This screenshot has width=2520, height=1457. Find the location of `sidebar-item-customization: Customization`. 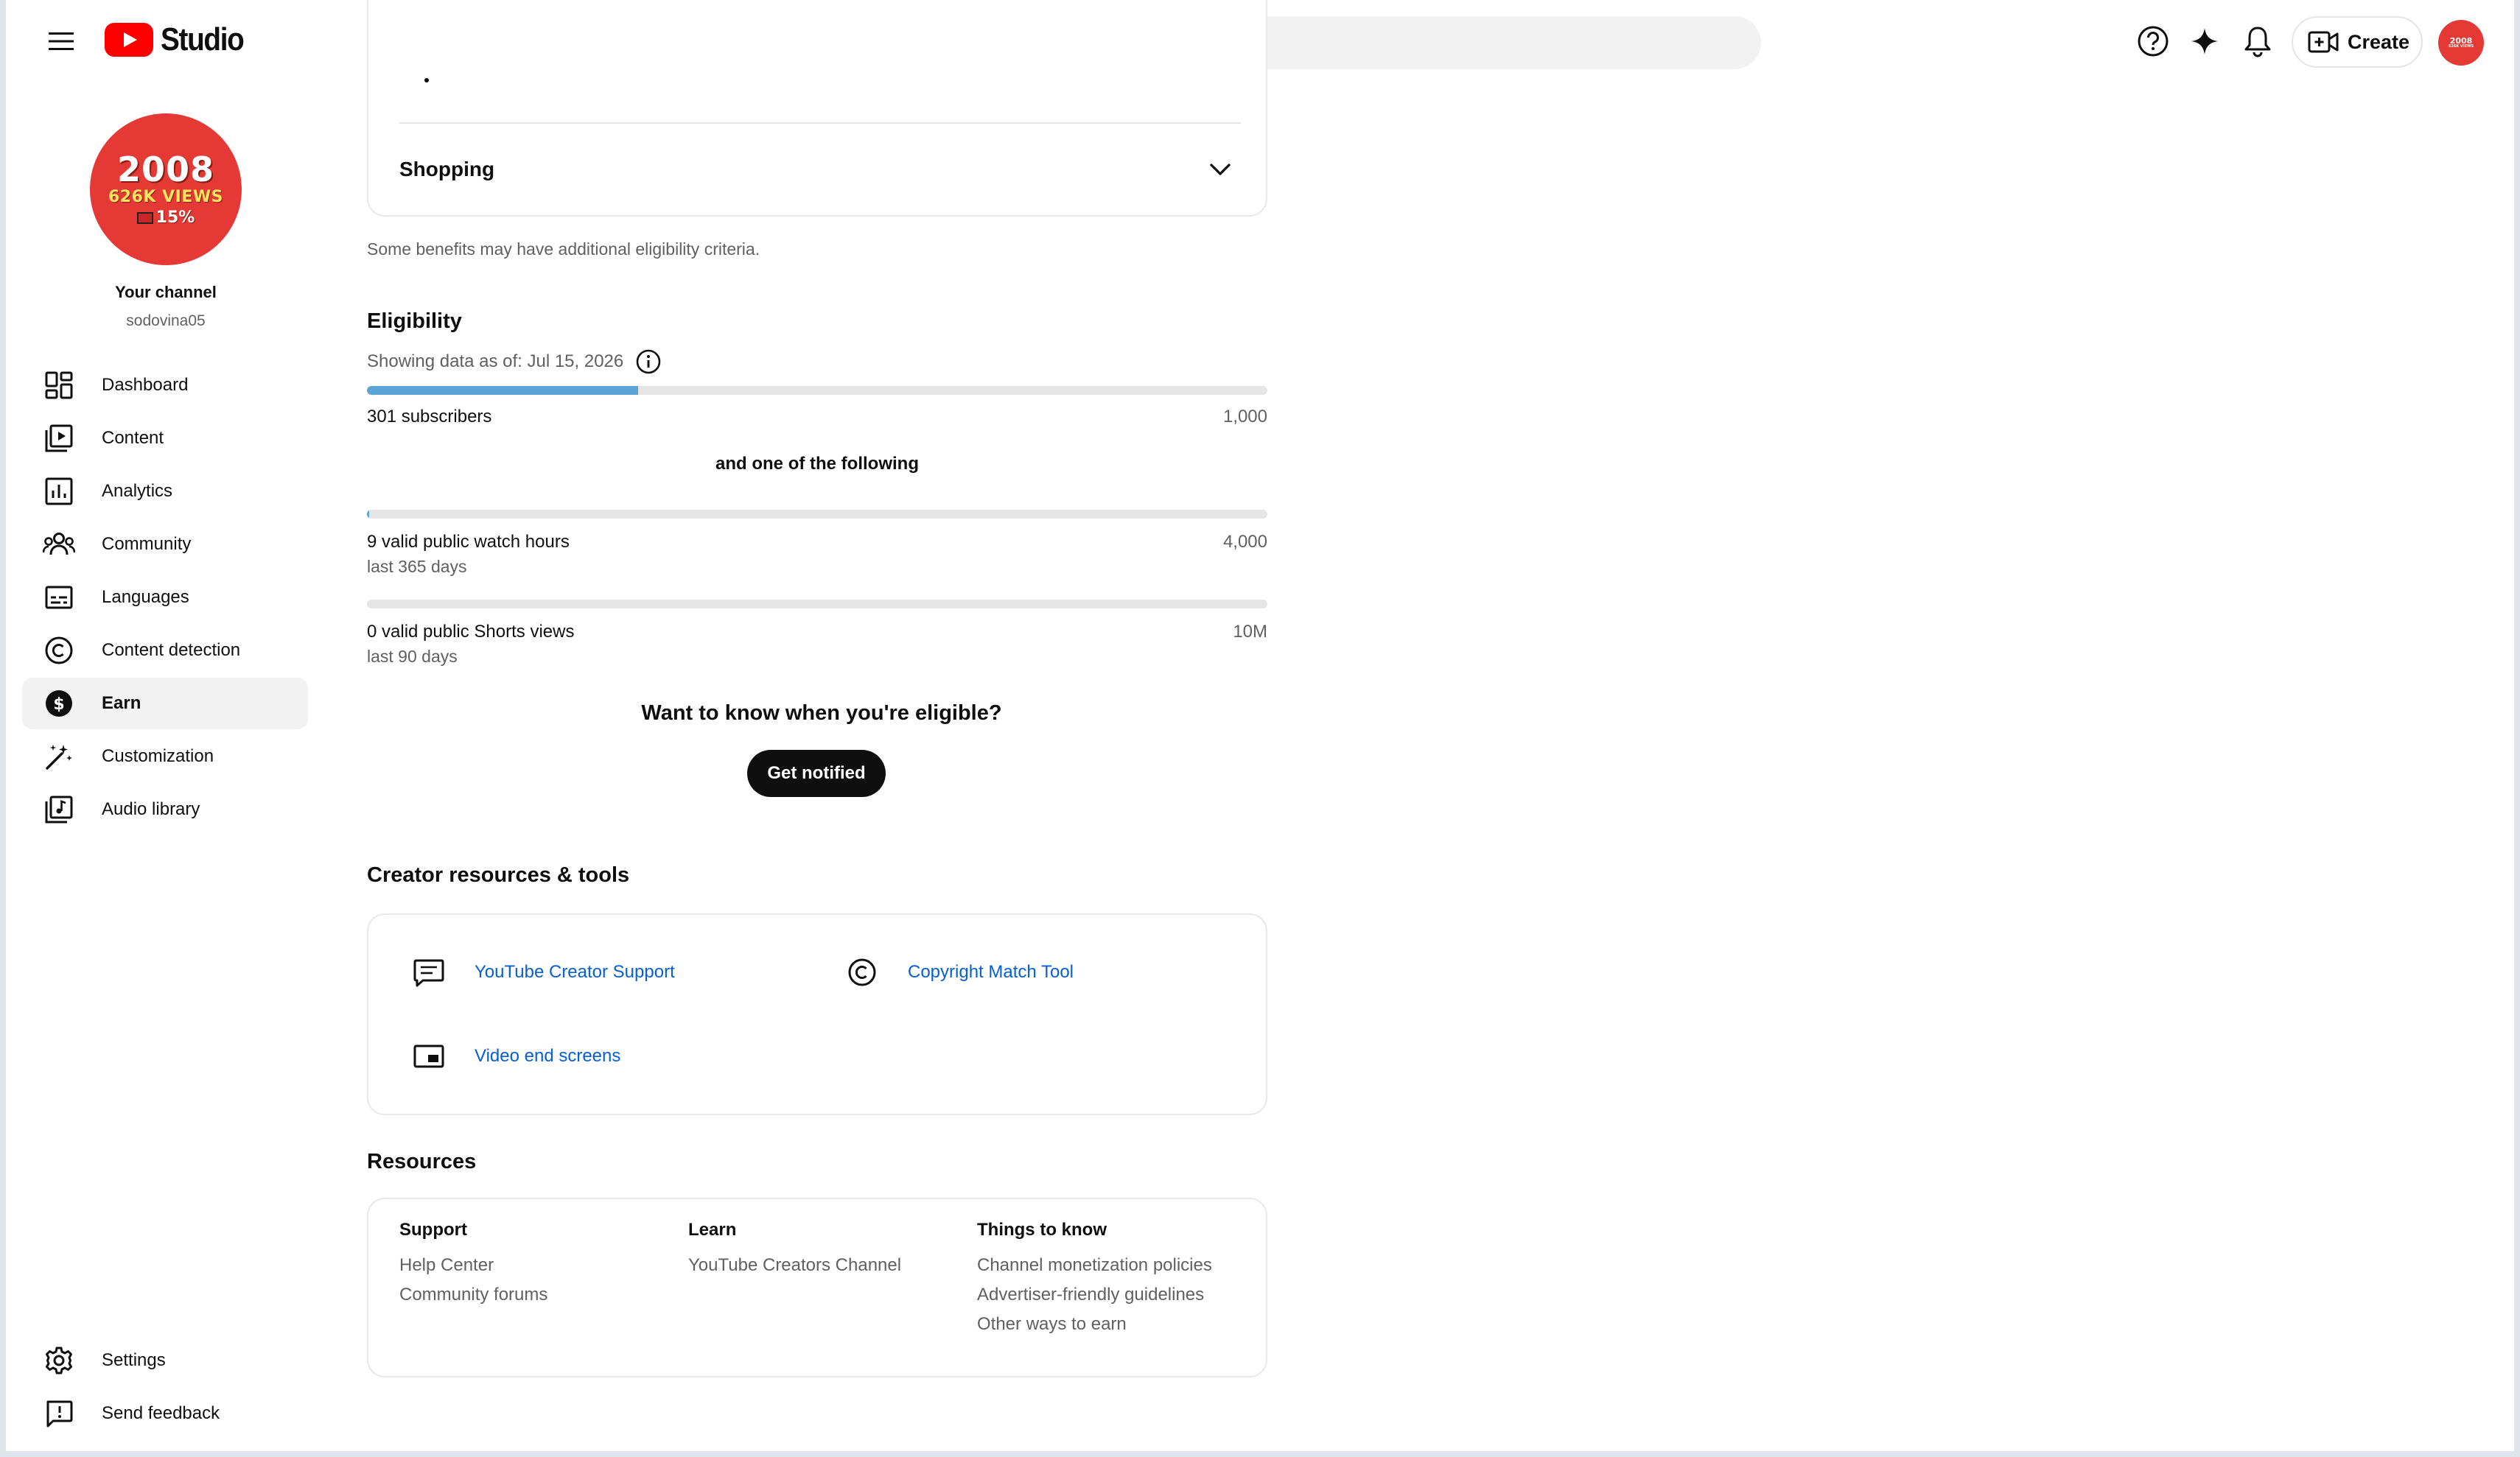

sidebar-item-customization: Customization is located at coordinates (165, 756).